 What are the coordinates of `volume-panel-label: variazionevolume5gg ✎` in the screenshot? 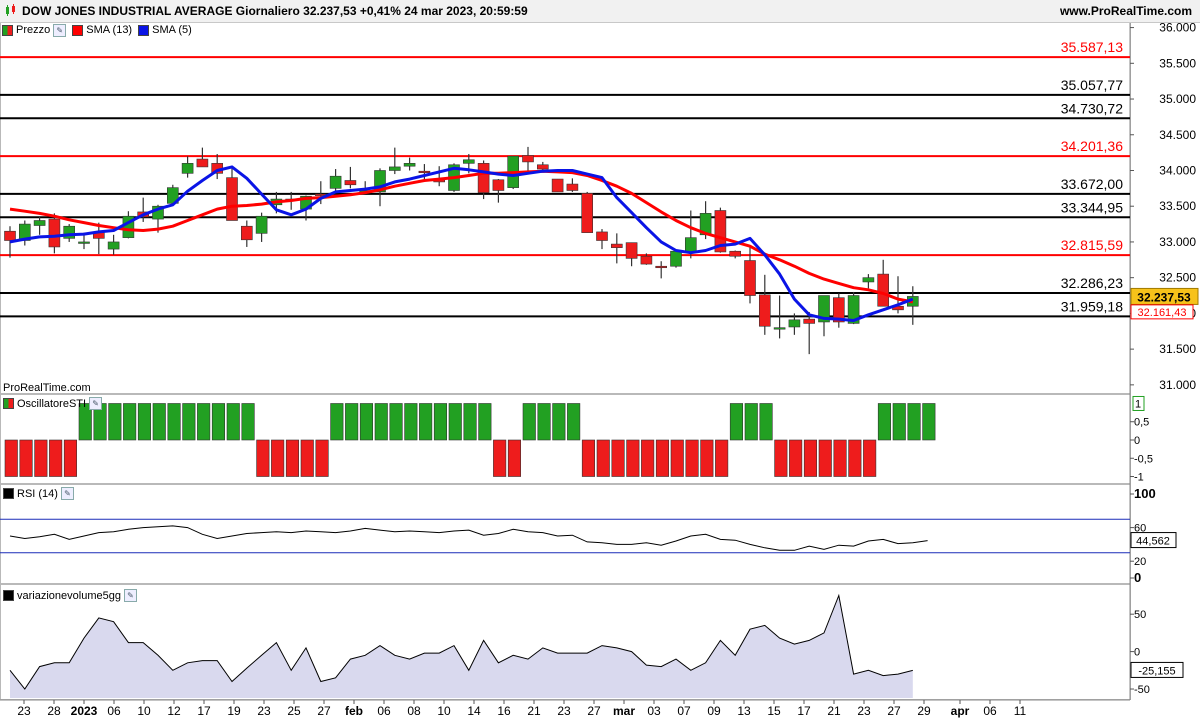 It's located at (70, 595).